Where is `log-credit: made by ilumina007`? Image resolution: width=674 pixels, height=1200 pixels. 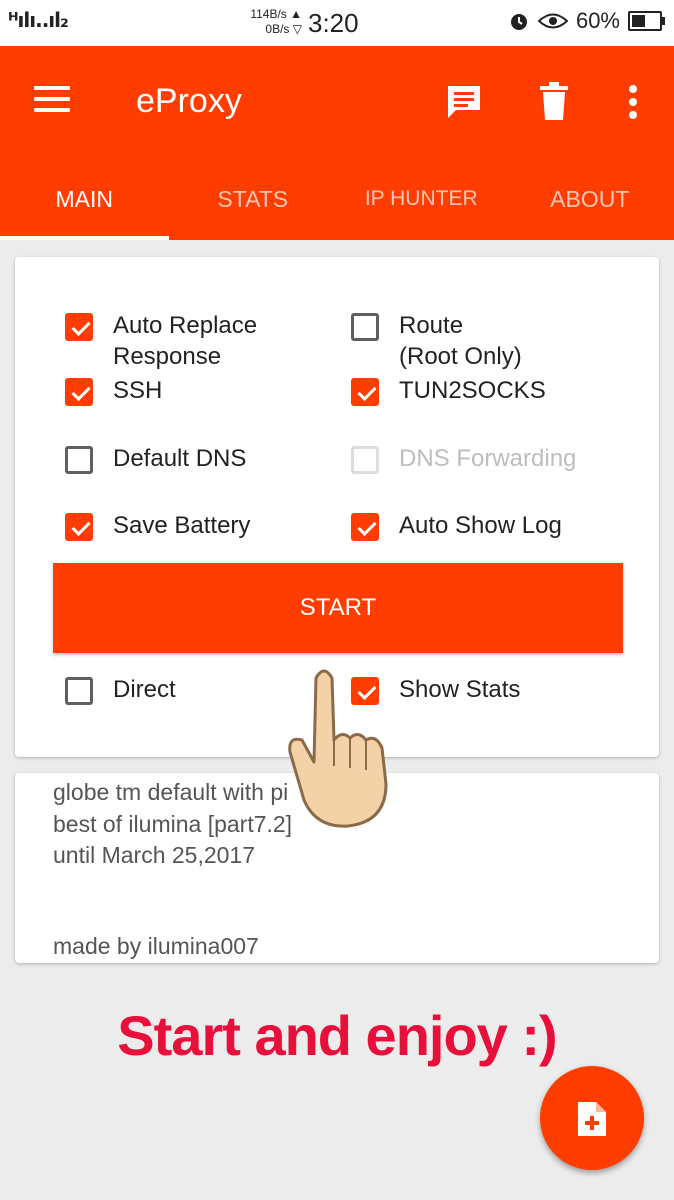
log-credit: made by ilumina007 is located at coordinates (156, 946).